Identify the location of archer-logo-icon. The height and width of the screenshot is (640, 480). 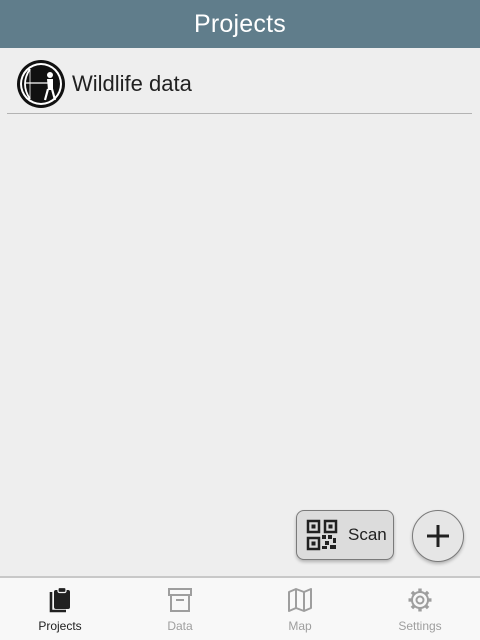
(41, 84).